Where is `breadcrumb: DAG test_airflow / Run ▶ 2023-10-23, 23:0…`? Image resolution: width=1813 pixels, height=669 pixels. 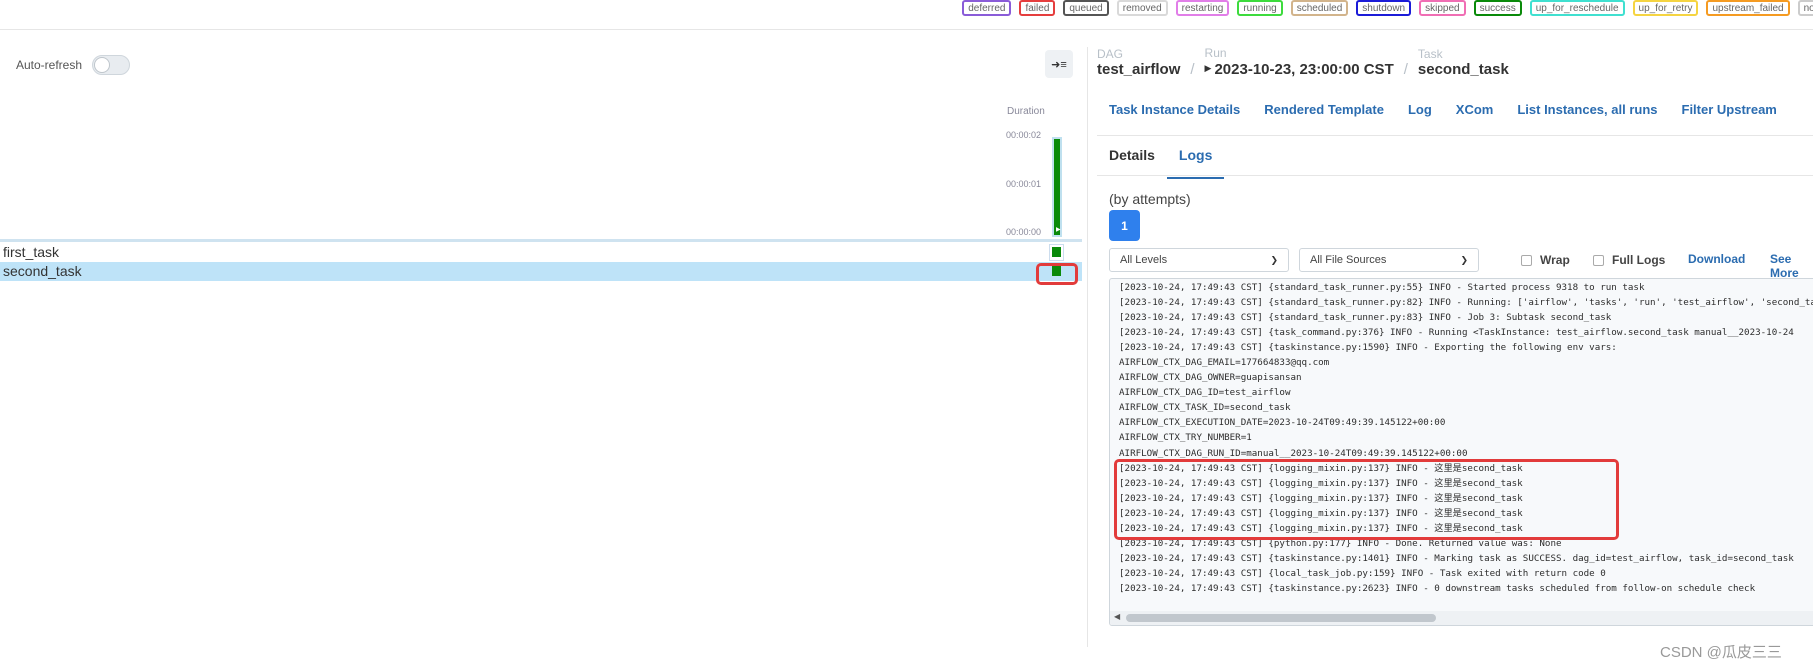 breadcrumb: DAG test_airflow / Run ▶ 2023-10-23, 23:0… is located at coordinates (1303, 63).